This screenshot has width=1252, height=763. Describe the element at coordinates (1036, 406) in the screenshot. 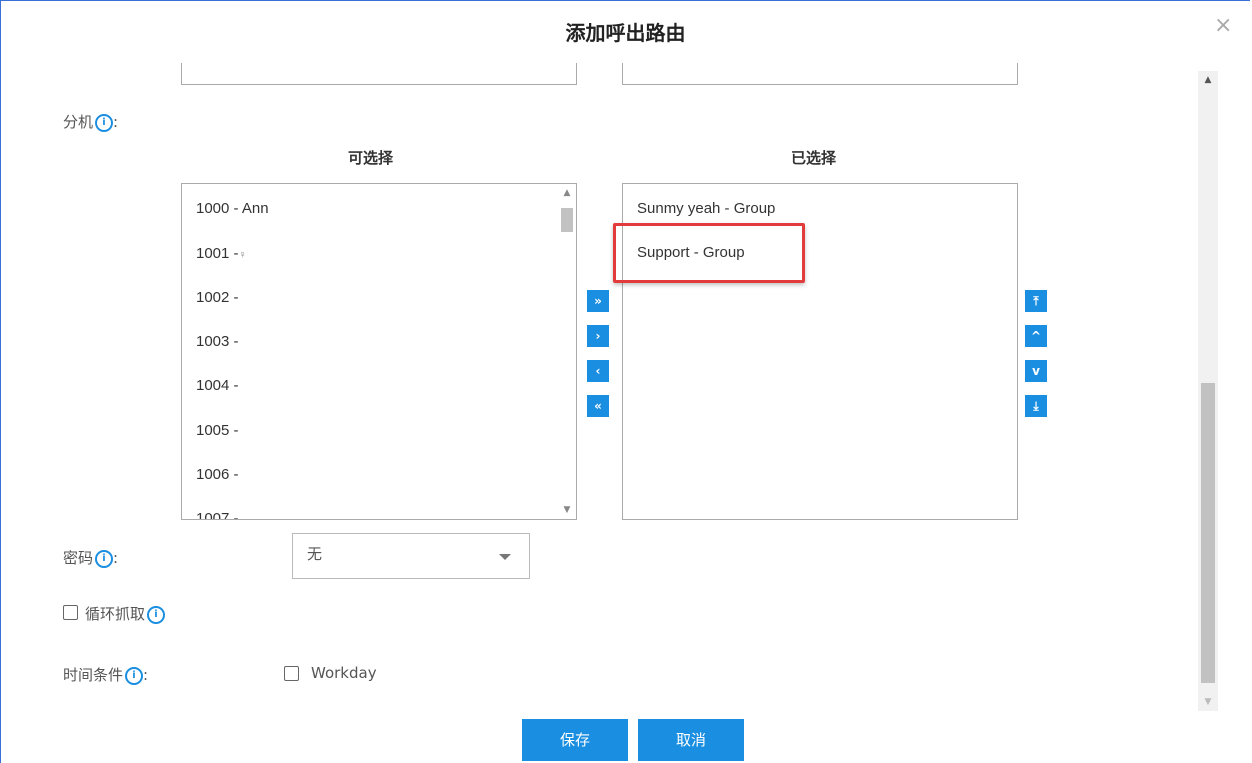

I see `move-bottom-button: ⤓` at that location.